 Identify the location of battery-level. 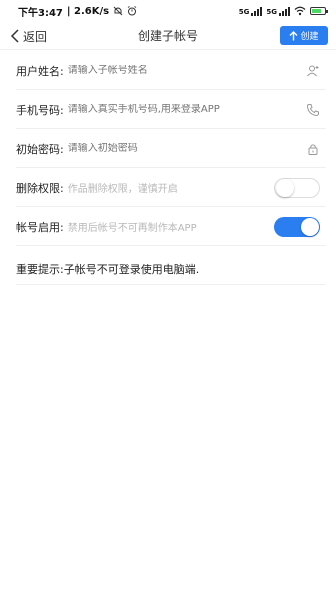
(316, 11).